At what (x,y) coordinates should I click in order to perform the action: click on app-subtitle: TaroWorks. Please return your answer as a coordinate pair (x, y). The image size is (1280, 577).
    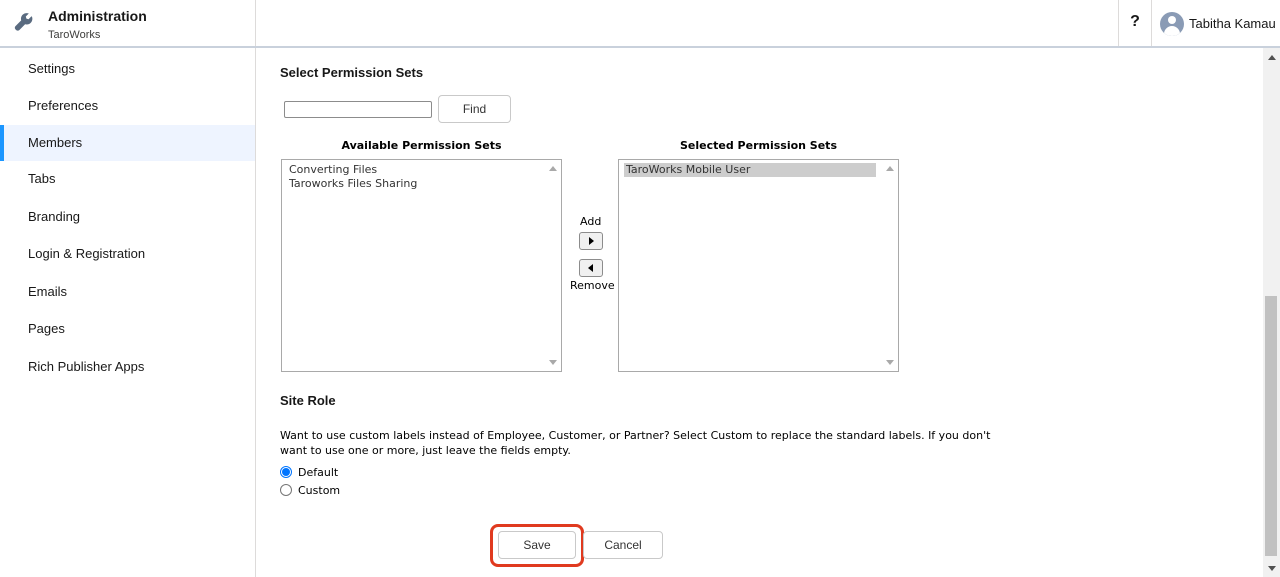
    Looking at the image, I should click on (74, 35).